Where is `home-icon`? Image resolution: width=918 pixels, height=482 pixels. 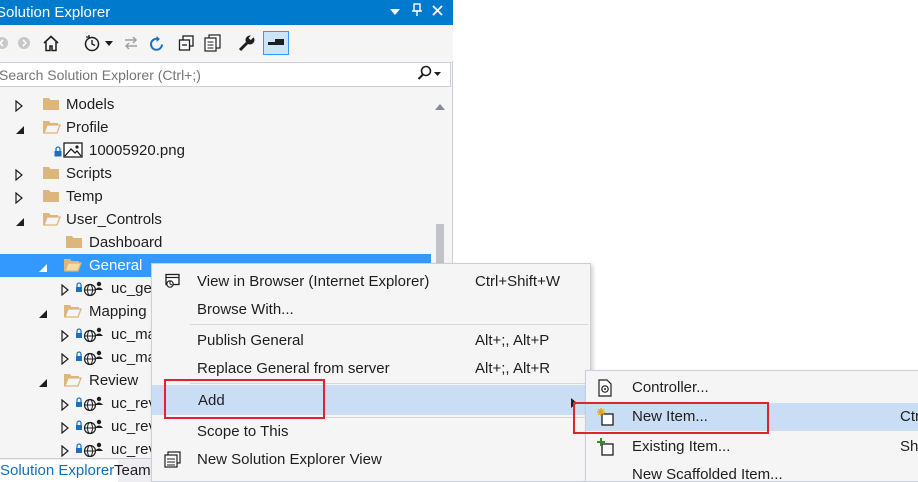 home-icon is located at coordinates (51, 43).